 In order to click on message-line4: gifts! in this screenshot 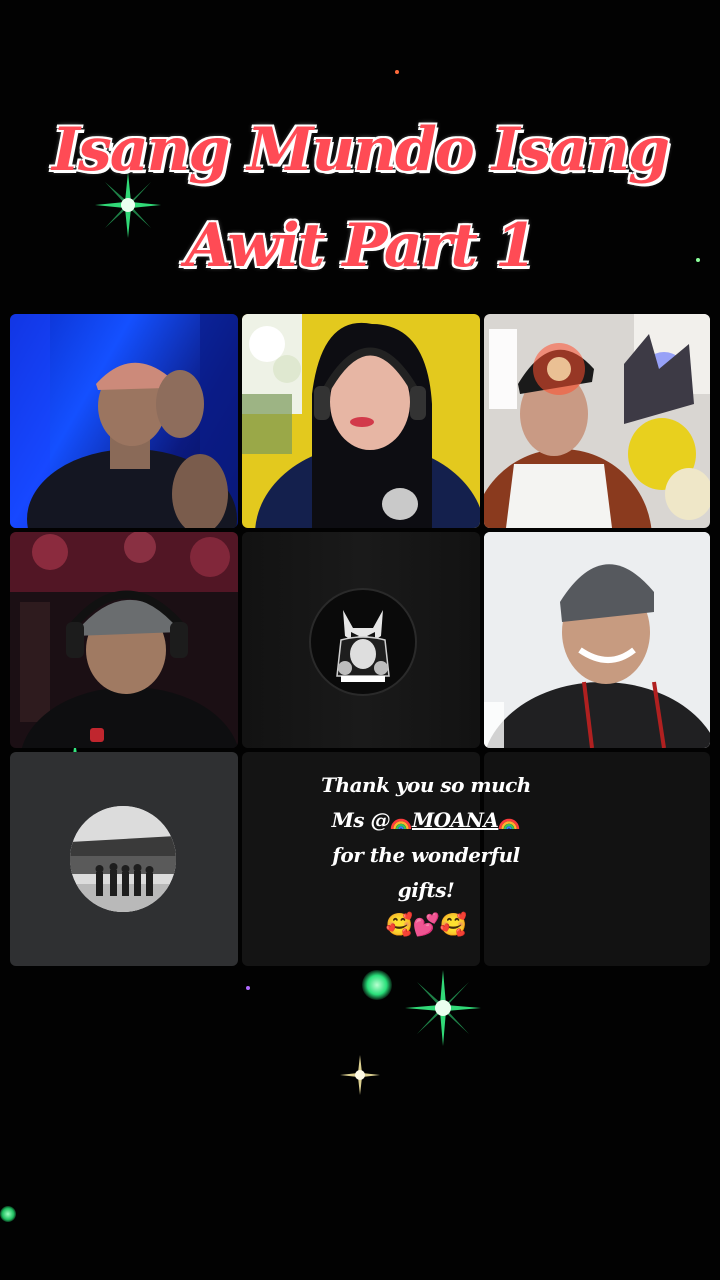, I will do `click(426, 890)`.